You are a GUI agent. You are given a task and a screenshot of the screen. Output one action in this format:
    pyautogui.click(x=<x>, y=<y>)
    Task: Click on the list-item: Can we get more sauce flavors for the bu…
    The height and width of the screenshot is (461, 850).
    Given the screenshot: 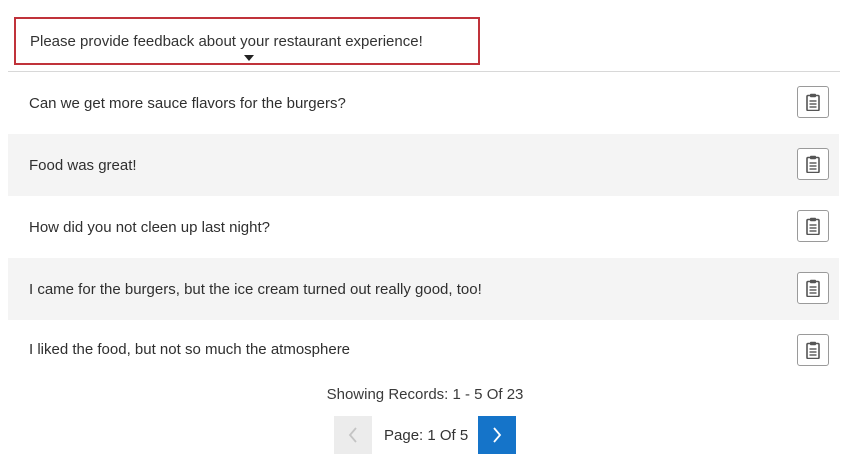 What is the action you would take?
    pyautogui.click(x=423, y=103)
    